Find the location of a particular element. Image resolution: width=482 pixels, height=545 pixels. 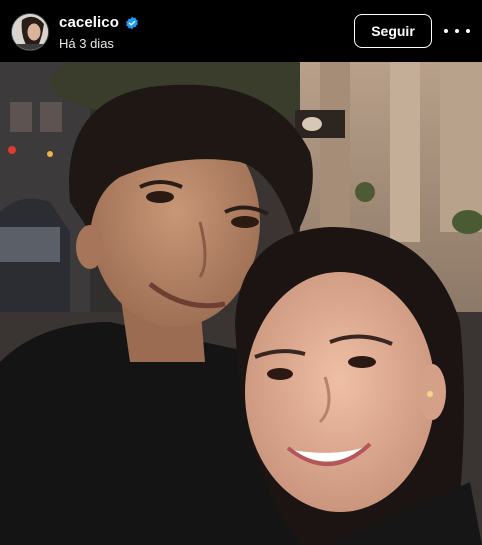

verified-badge-icon is located at coordinates (132, 22).